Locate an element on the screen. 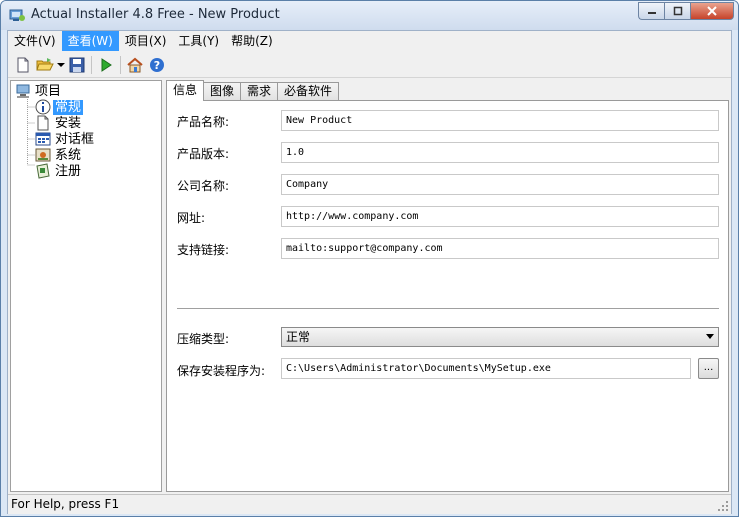 The height and width of the screenshot is (517, 739). support-link-input: mailto:support@company.com is located at coordinates (500, 248).